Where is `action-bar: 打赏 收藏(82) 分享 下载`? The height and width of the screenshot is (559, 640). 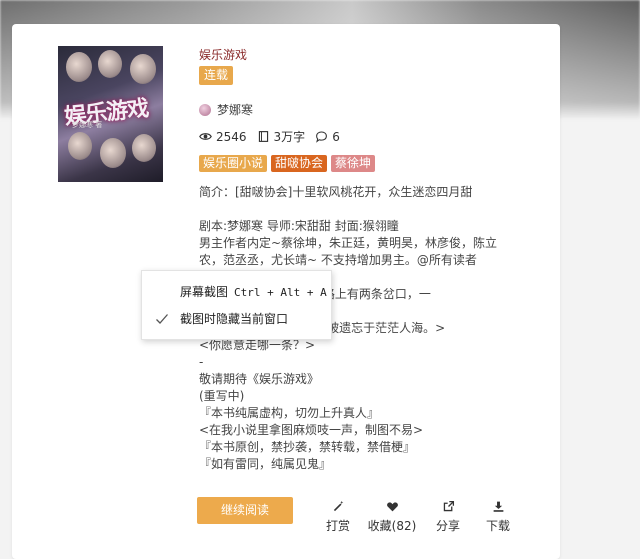 action-bar: 打赏 收藏(82) 分享 下载 is located at coordinates (418, 517).